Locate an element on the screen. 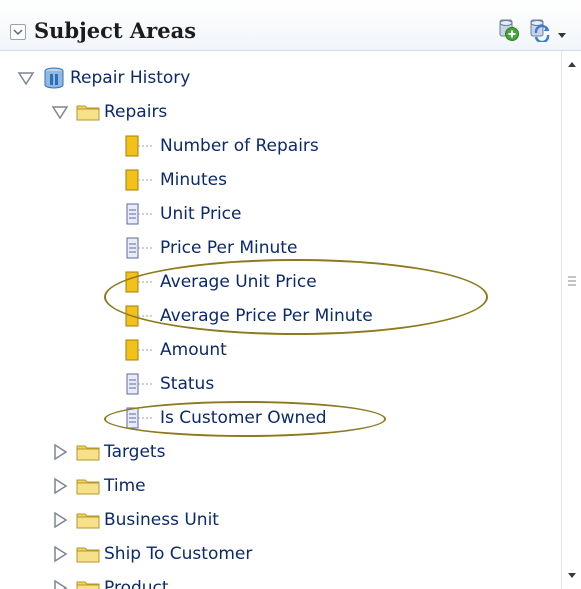  tree-node-label: Average Price Per Minute is located at coordinates (266, 316).